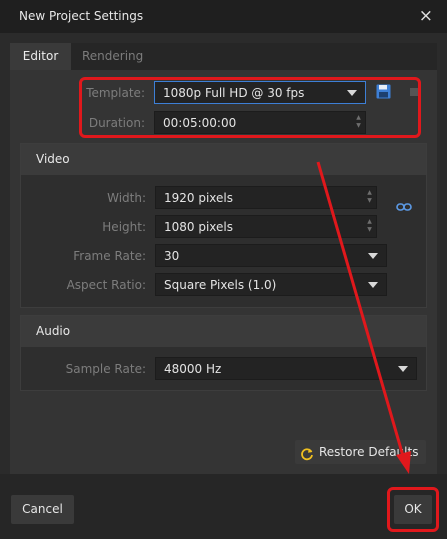 The image size is (447, 539). What do you see at coordinates (193, 369) in the screenshot?
I see `sample-rate-value: 48000 Hz` at bounding box center [193, 369].